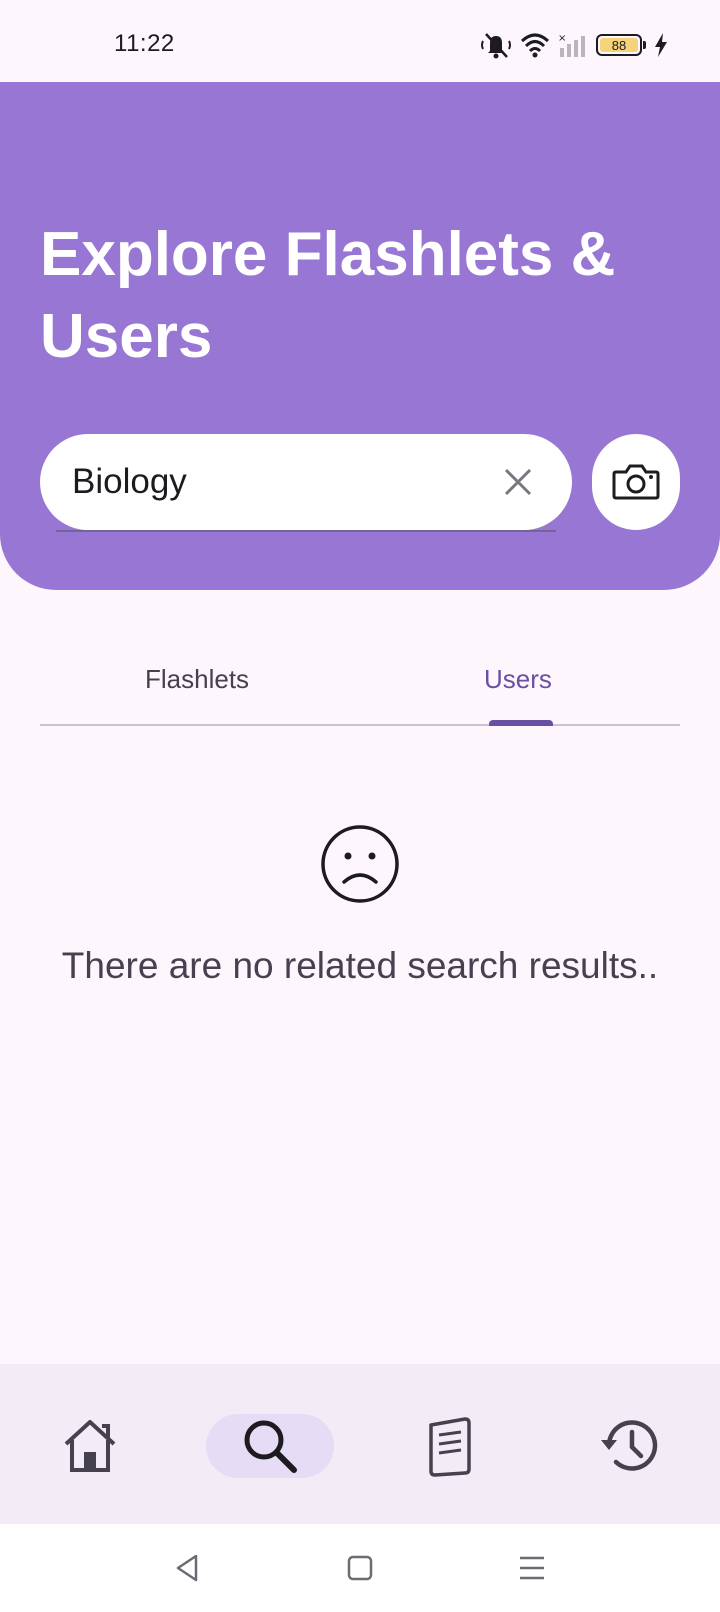  What do you see at coordinates (360, 1444) in the screenshot?
I see `bottom-navigation` at bounding box center [360, 1444].